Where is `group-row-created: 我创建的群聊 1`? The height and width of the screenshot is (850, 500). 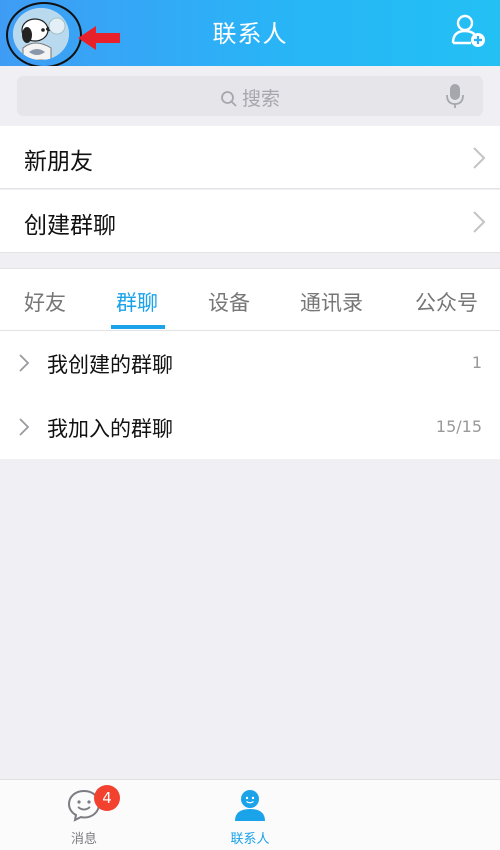 group-row-created: 我创建的群聊 1 is located at coordinates (250, 363).